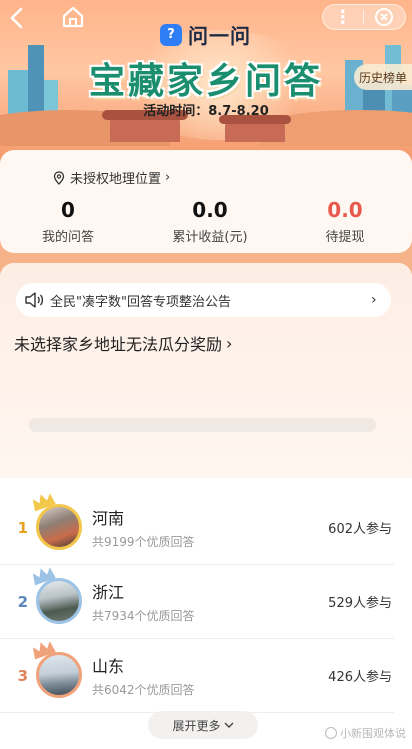 Image resolution: width=412 pixels, height=749 pixels. What do you see at coordinates (108, 518) in the screenshot?
I see `province-name: 河南` at bounding box center [108, 518].